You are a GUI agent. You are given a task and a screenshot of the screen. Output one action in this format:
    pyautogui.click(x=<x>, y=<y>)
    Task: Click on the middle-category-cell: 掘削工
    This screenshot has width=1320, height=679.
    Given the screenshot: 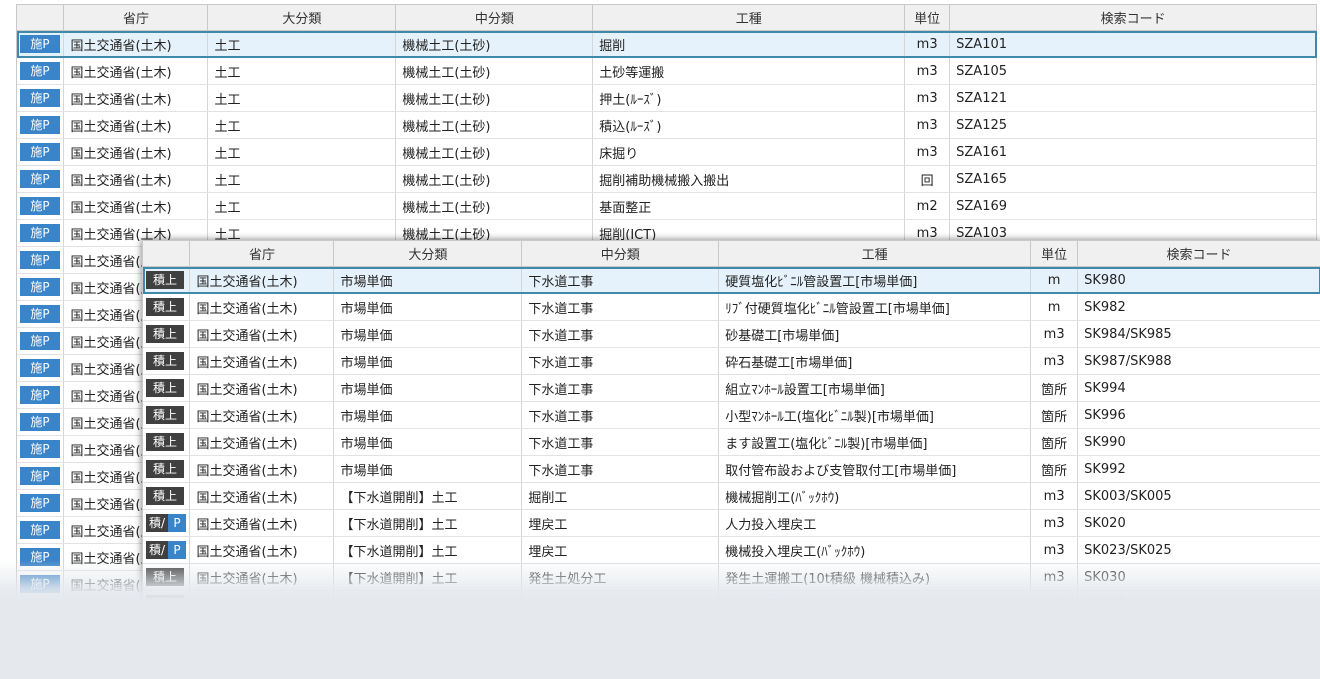 What is the action you would take?
    pyautogui.click(x=620, y=496)
    